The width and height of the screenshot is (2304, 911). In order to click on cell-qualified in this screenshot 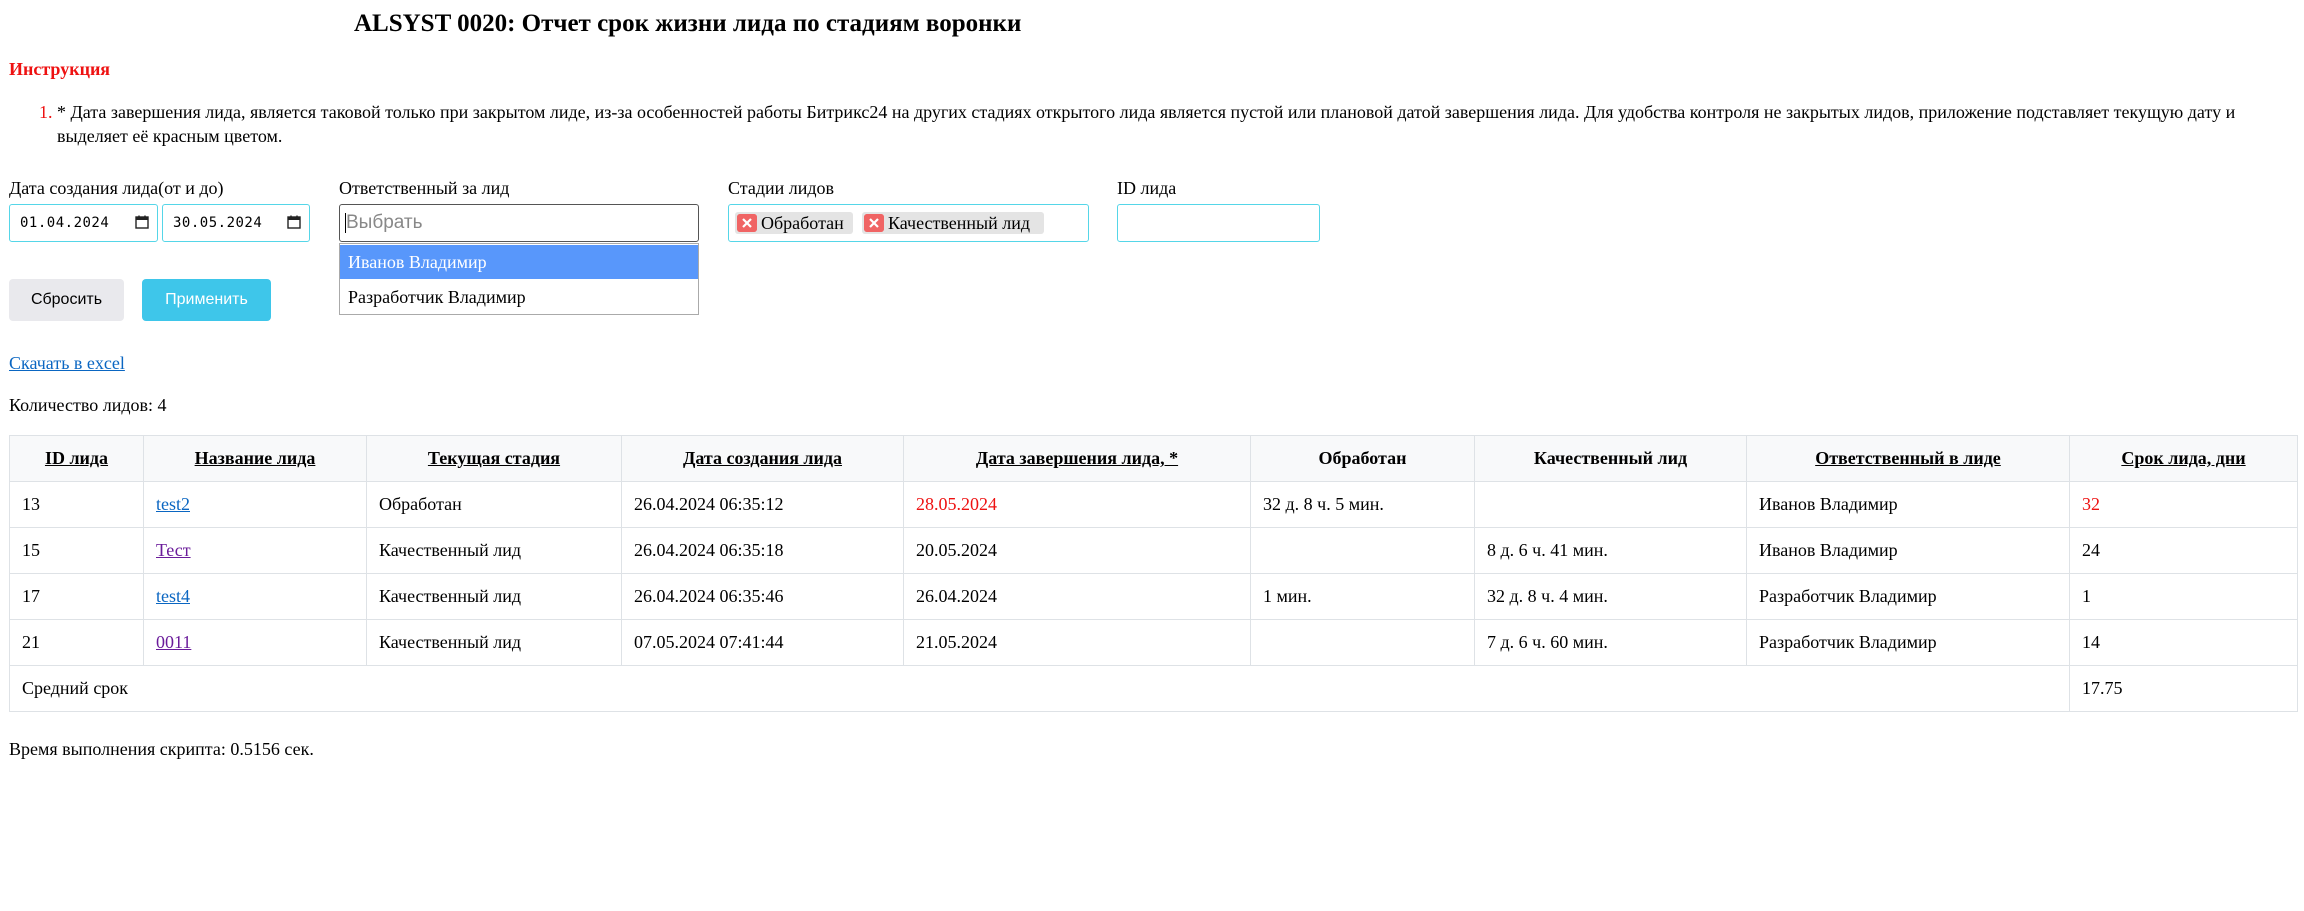, I will do `click(1610, 504)`.